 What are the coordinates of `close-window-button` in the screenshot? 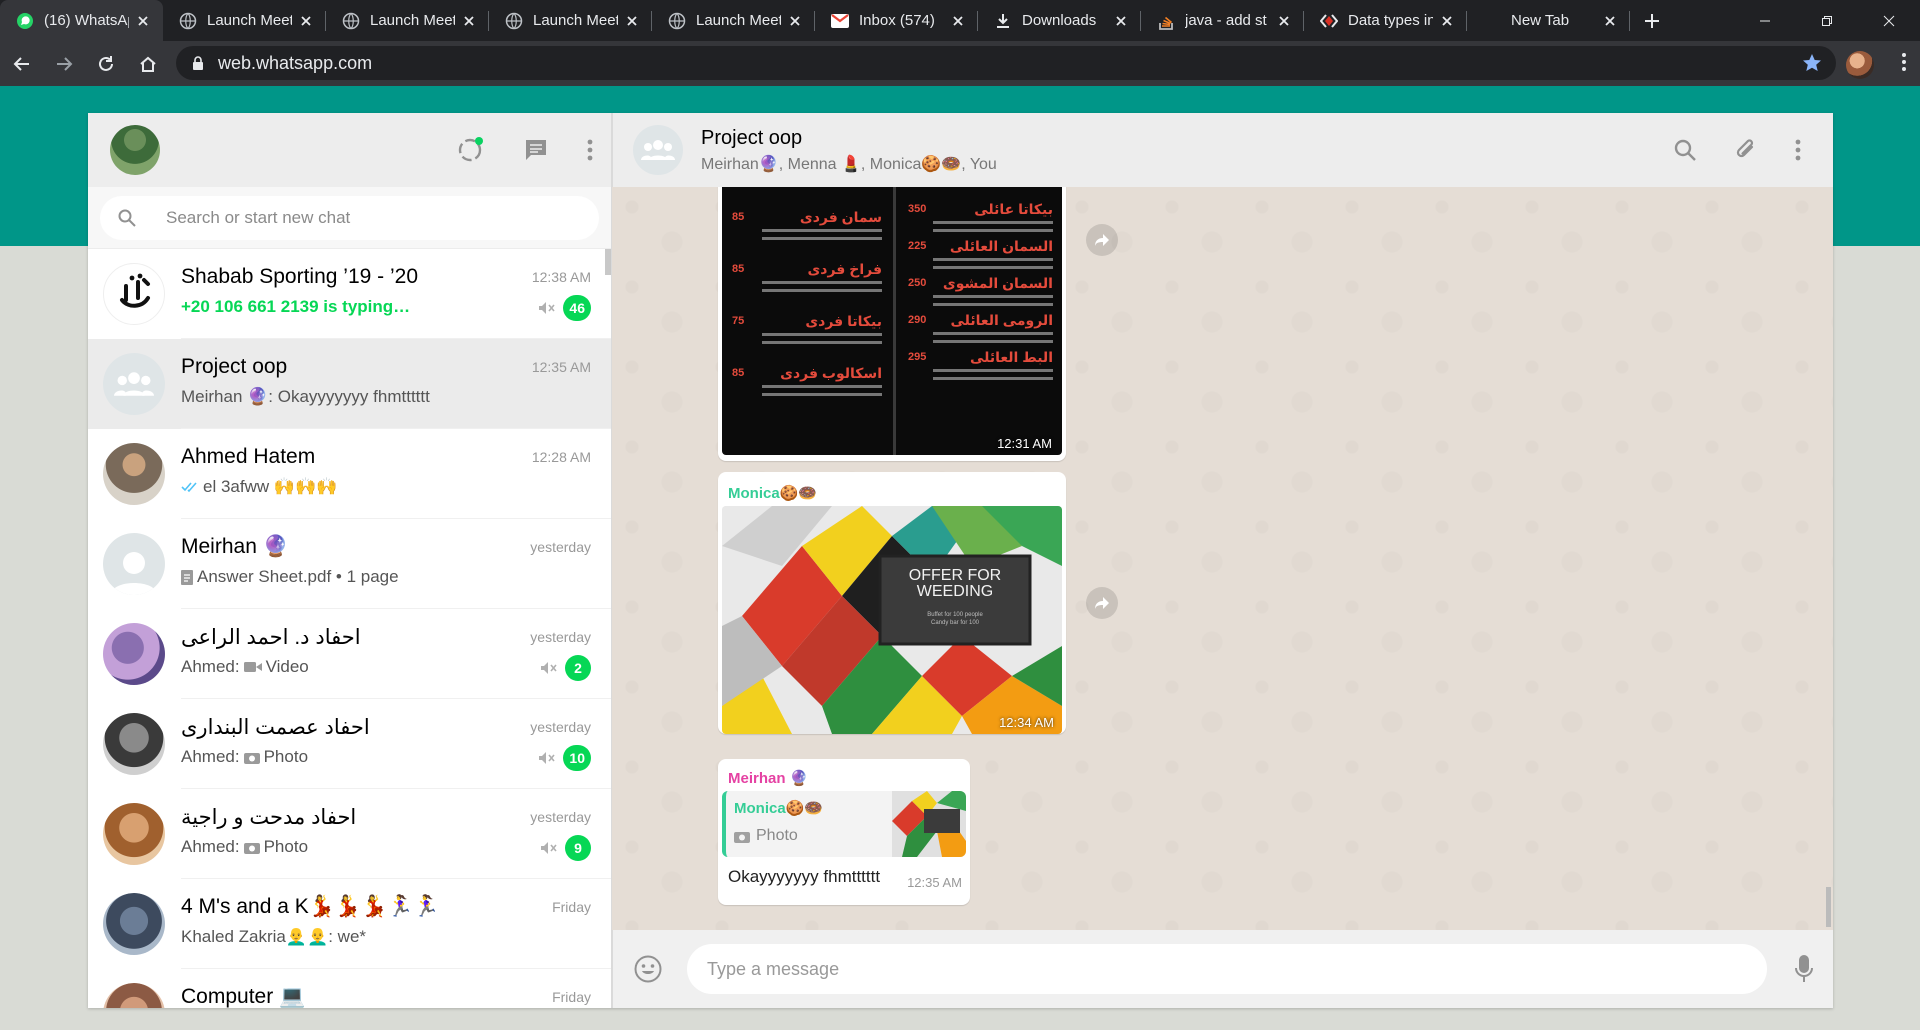 It's located at (1889, 20).